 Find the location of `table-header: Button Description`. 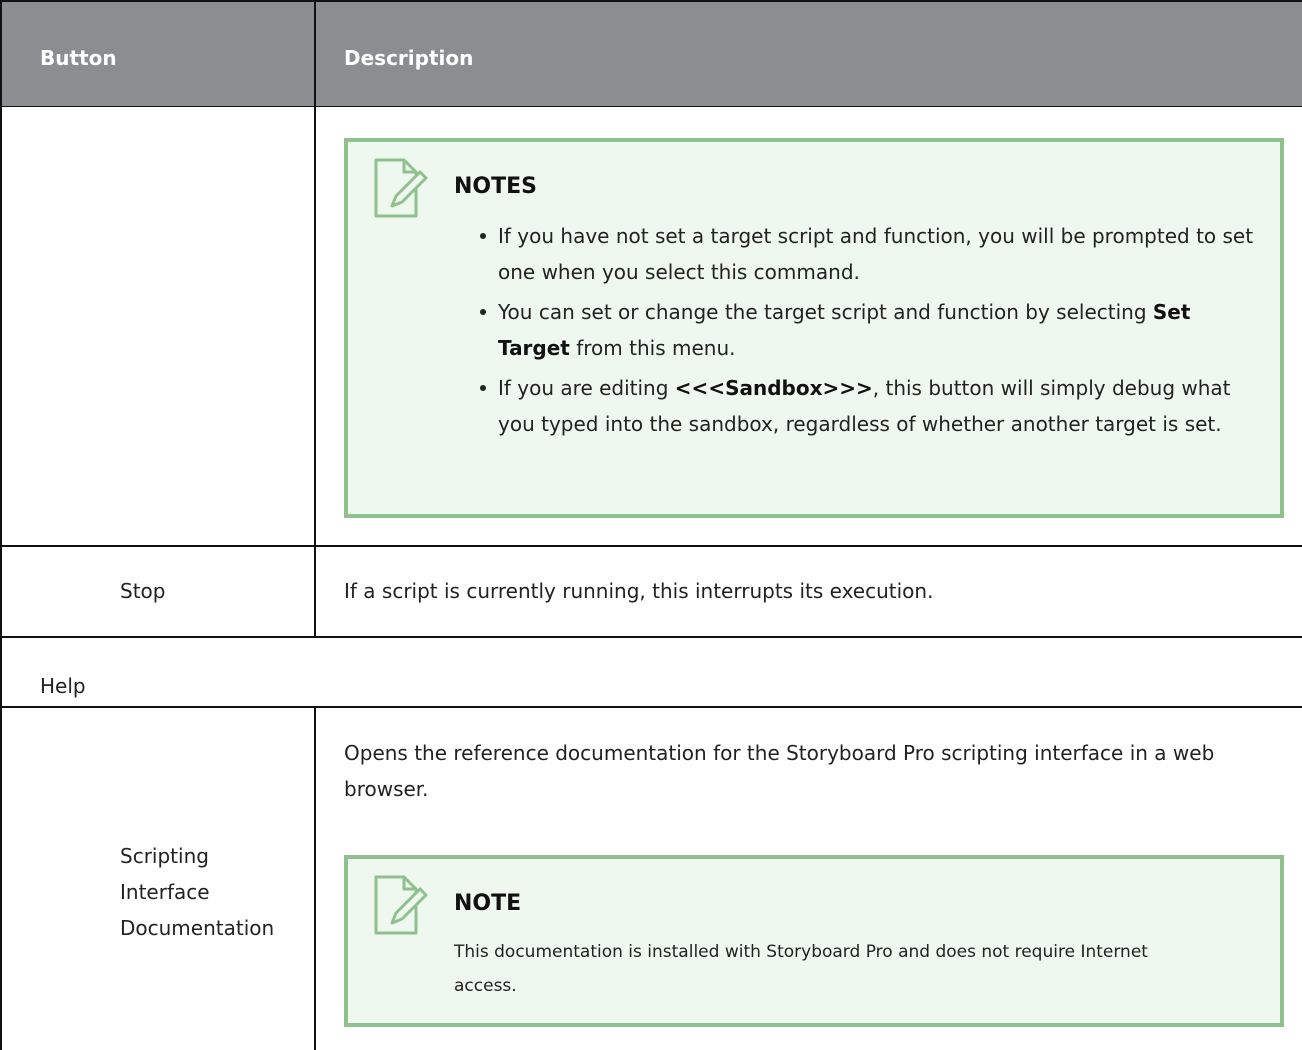

table-header: Button Description is located at coordinates (652, 54).